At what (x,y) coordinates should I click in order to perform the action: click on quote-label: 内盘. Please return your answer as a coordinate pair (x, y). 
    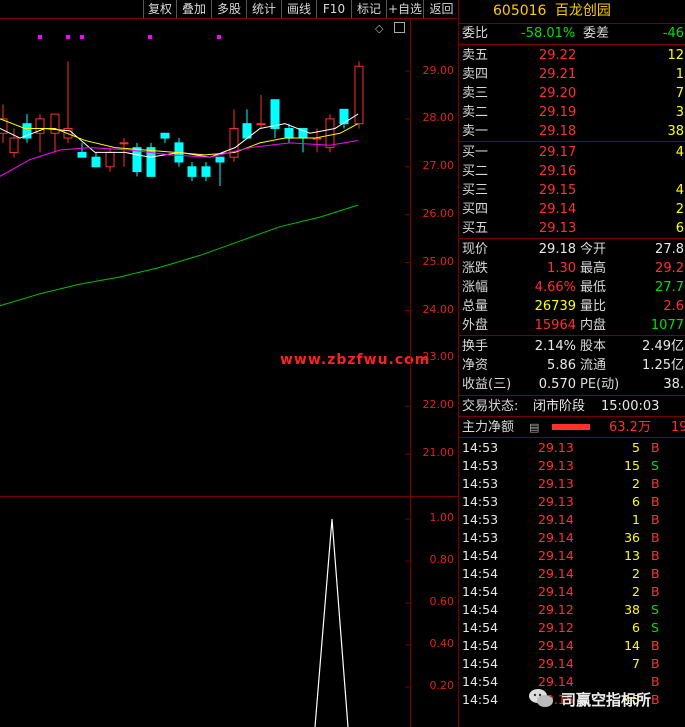
    Looking at the image, I should click on (593, 325).